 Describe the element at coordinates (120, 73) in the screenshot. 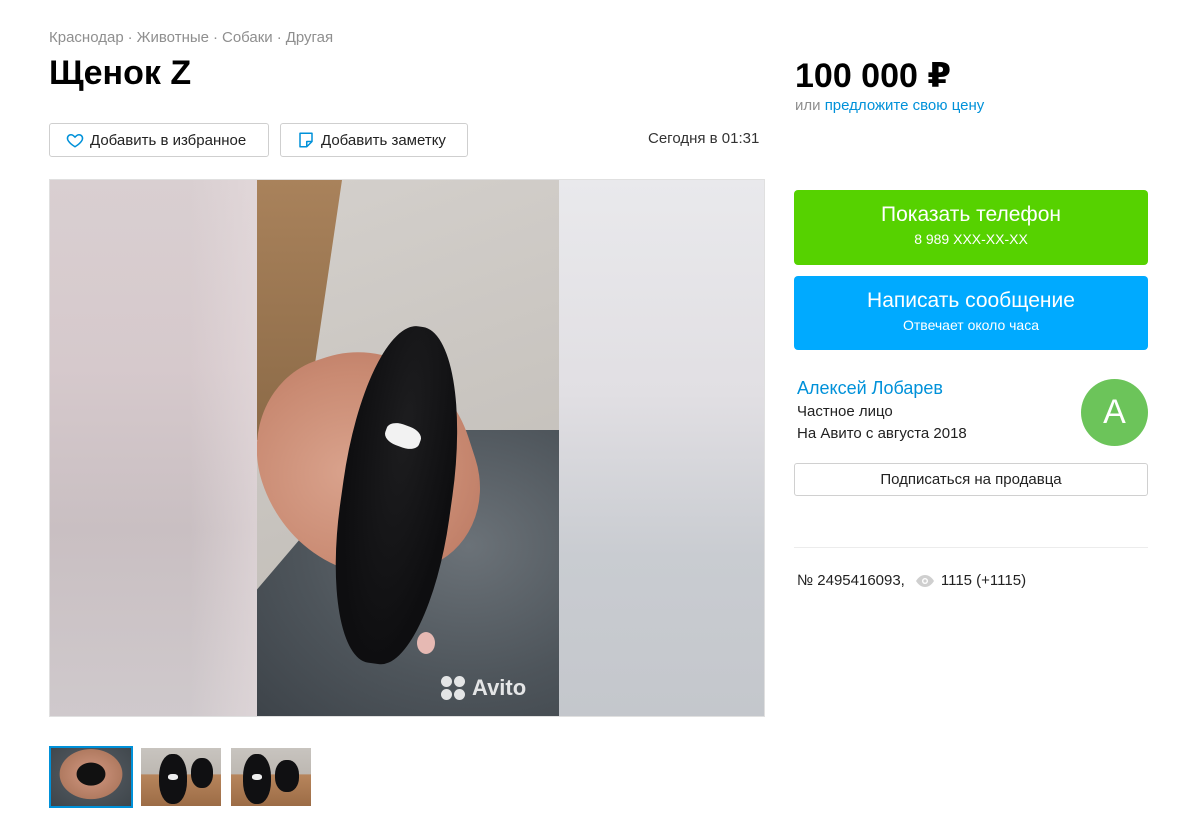

I see `page-title: Щенок Z` at that location.